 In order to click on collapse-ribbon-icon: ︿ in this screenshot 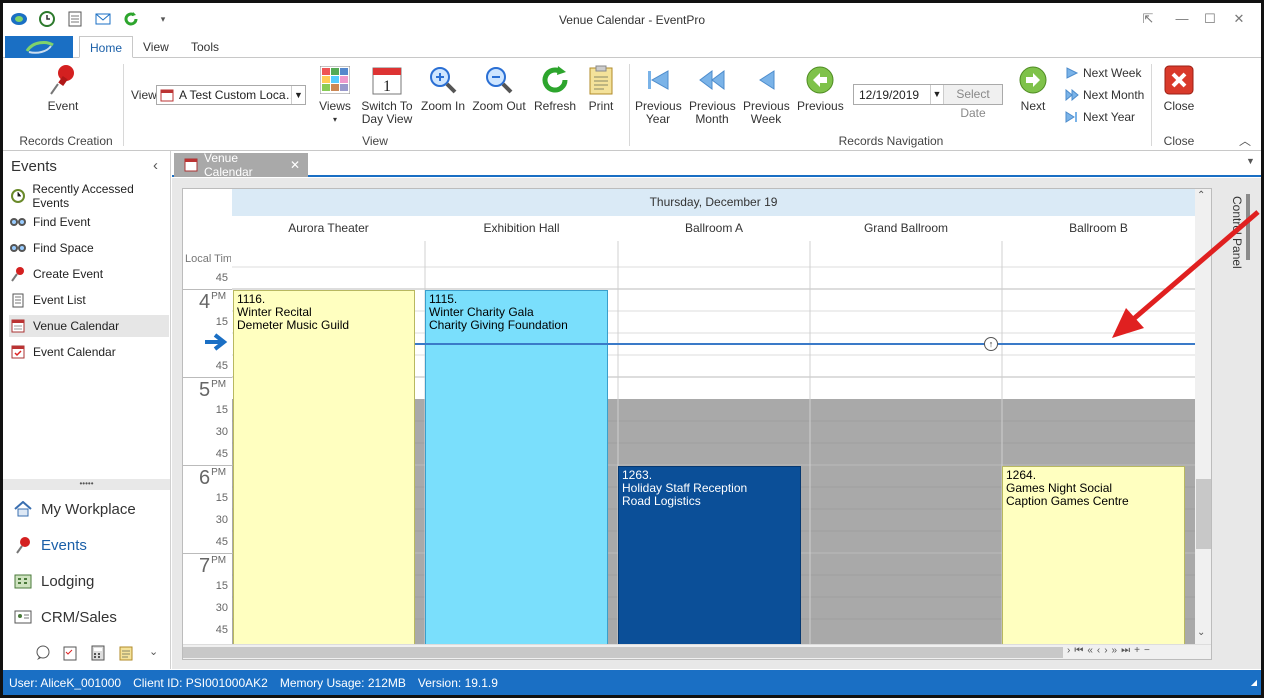, I will do `click(1245, 140)`.